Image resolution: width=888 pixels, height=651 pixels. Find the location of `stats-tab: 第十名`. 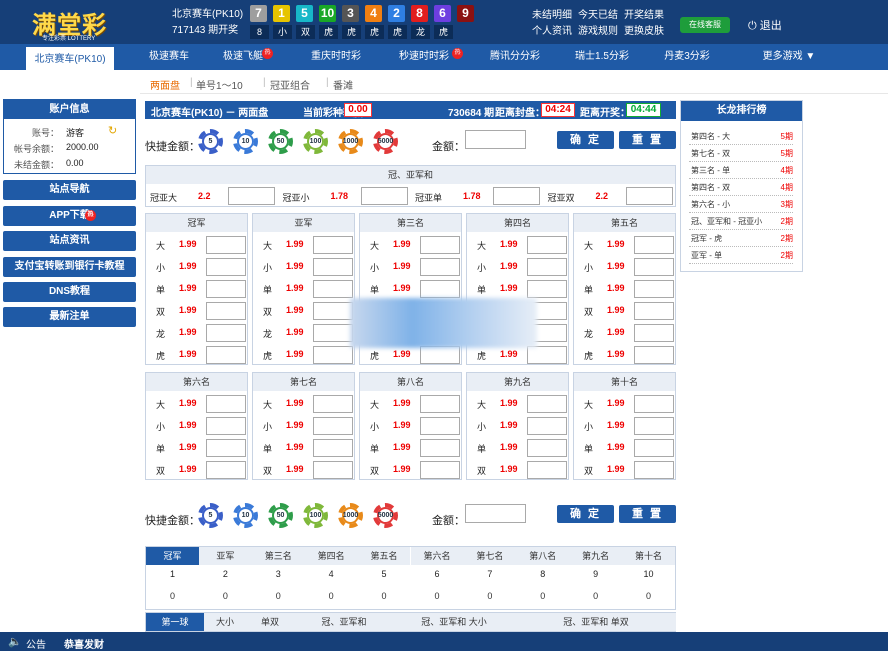

stats-tab: 第十名 is located at coordinates (648, 556).